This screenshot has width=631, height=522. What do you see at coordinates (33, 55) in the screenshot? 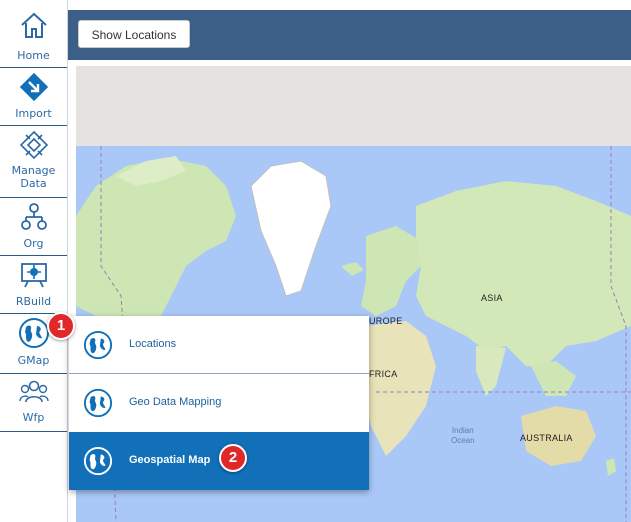
I see `sidebar-item-label: Home` at bounding box center [33, 55].